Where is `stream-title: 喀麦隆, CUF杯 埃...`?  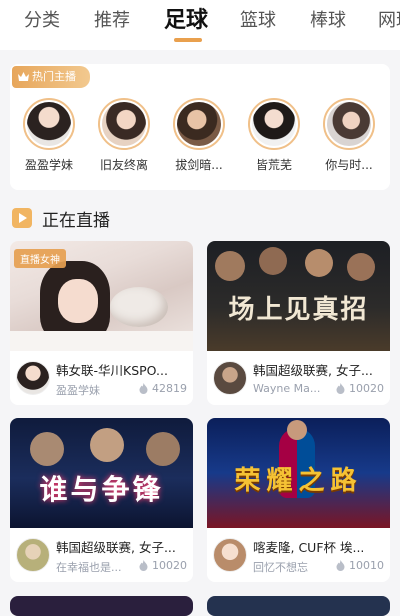 stream-title: 喀麦隆, CUF杯 埃... is located at coordinates (309, 547).